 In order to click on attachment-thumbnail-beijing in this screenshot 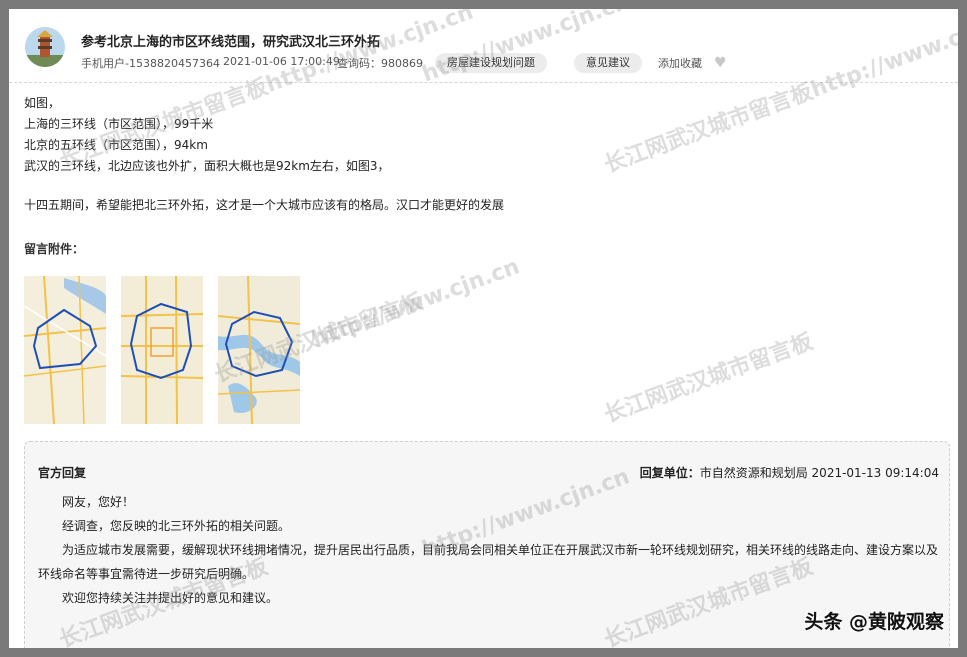, I will do `click(162, 345)`.